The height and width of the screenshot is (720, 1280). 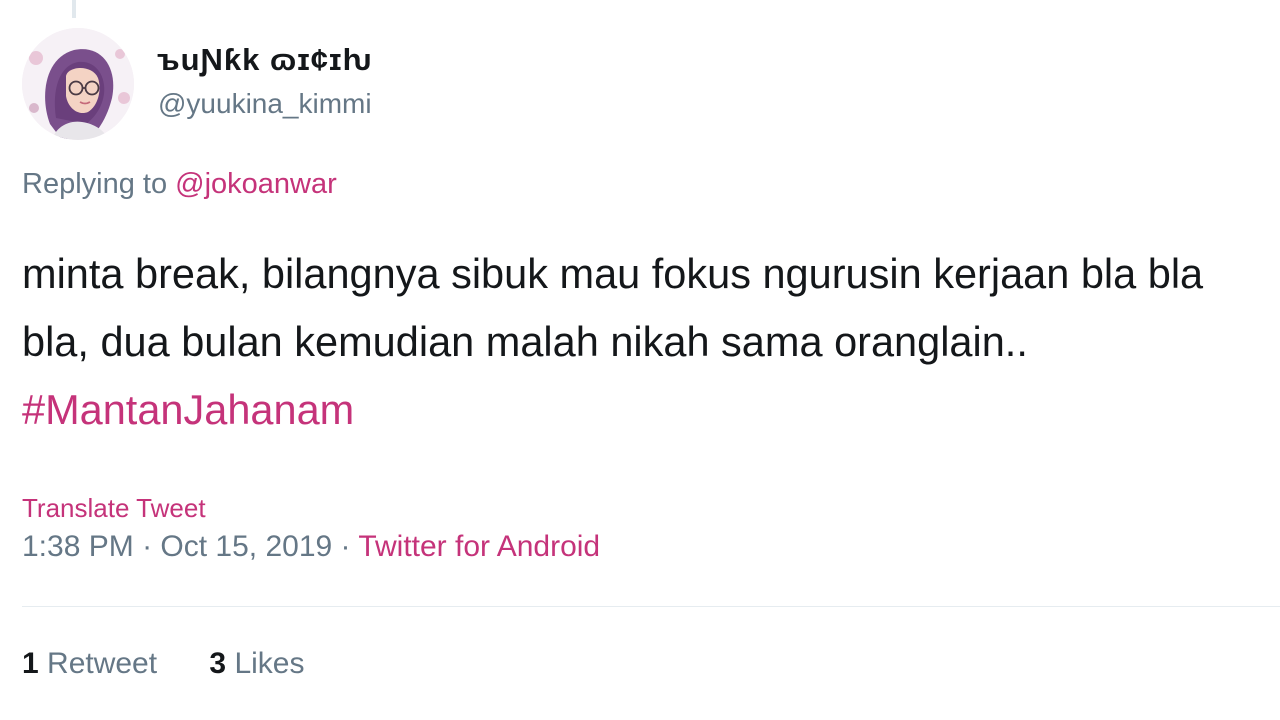 I want to click on tweet-stats: 1 Retweet 3 Likes, so click(x=163, y=664).